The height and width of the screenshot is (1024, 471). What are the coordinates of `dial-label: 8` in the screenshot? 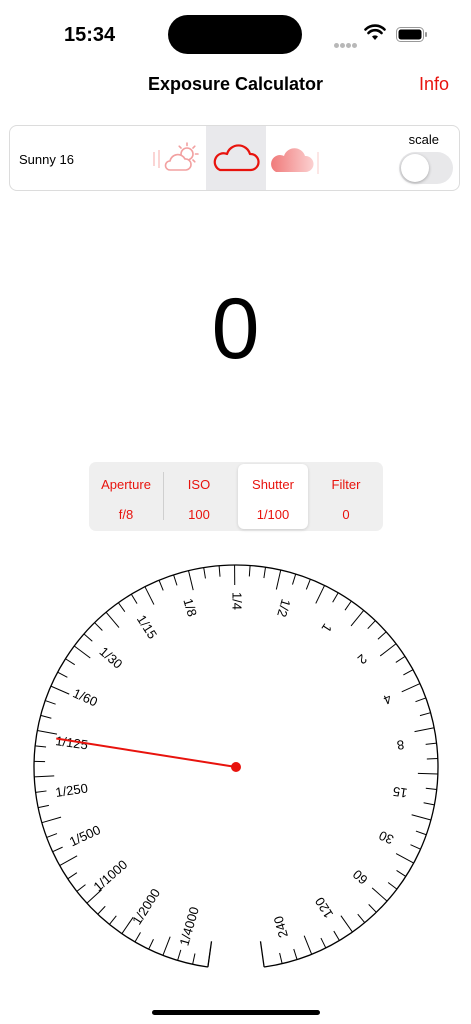 It's located at (400, 745).